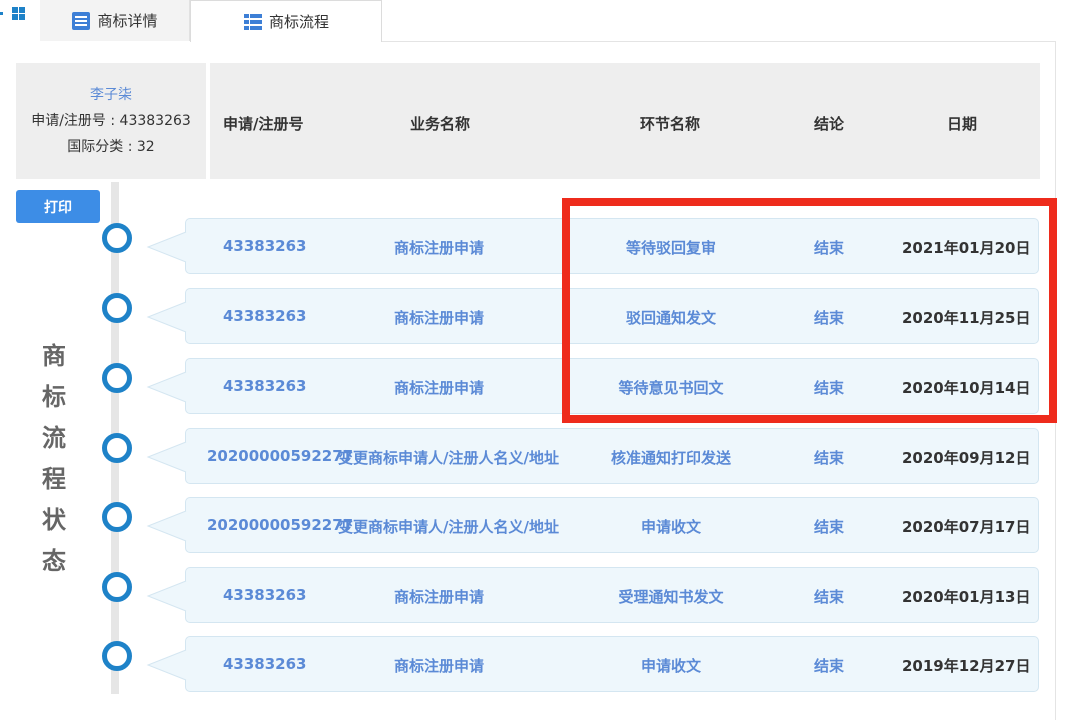  Describe the element at coordinates (592, 595) in the screenshot. I see `table-row: 43383263 商标注册申请 受理通知书发文 结束 2020年01月13日` at that location.